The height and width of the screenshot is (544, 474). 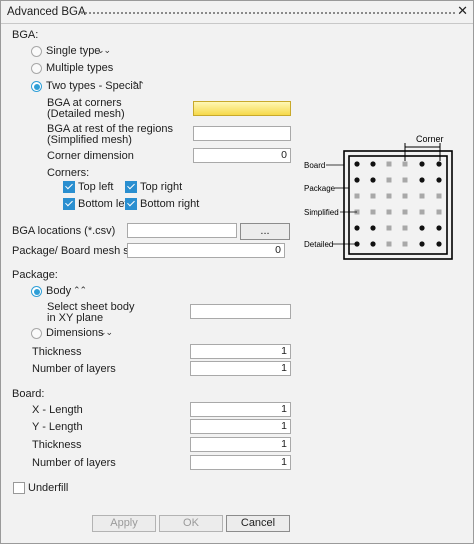 I want to click on bga-rest-selector, so click(x=242, y=133).